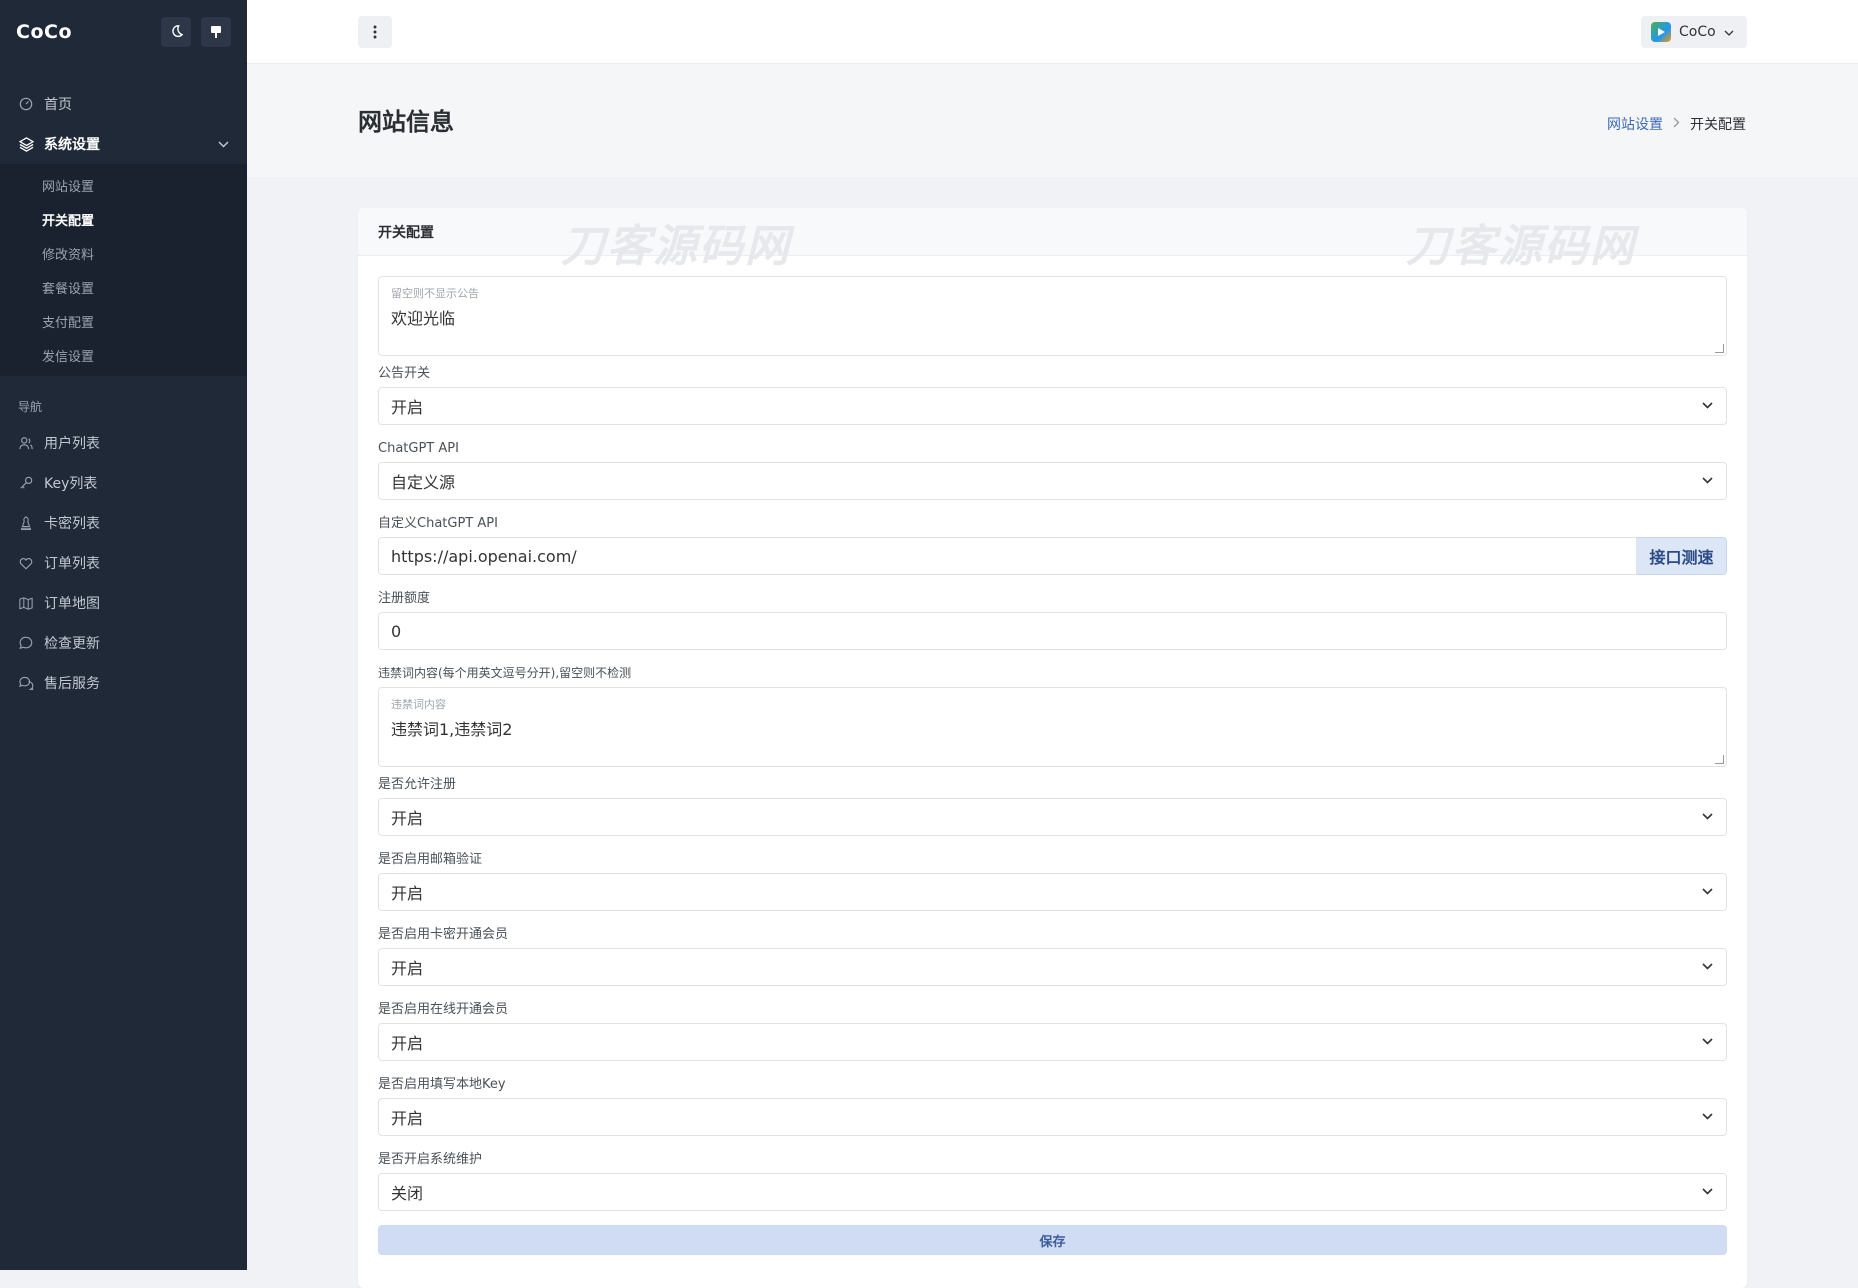  I want to click on sidebar-item-key-list: Key列表, so click(123, 483).